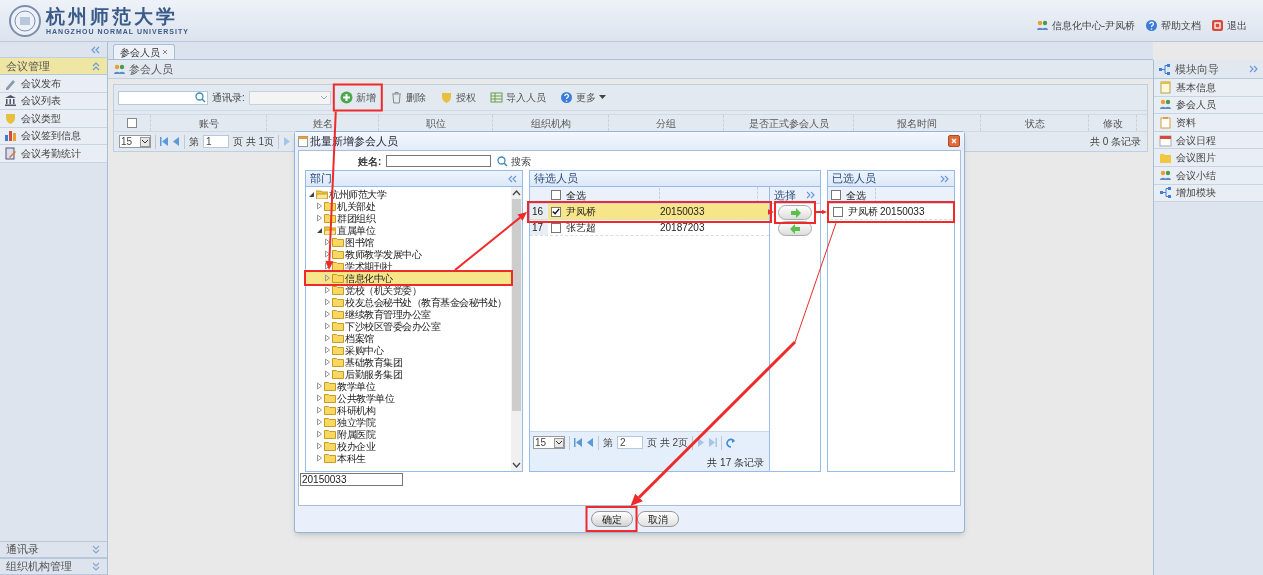 The width and height of the screenshot is (1263, 575). Describe the element at coordinates (53, 154) in the screenshot. I see `sidebar-item: 会议考勤统计` at that location.